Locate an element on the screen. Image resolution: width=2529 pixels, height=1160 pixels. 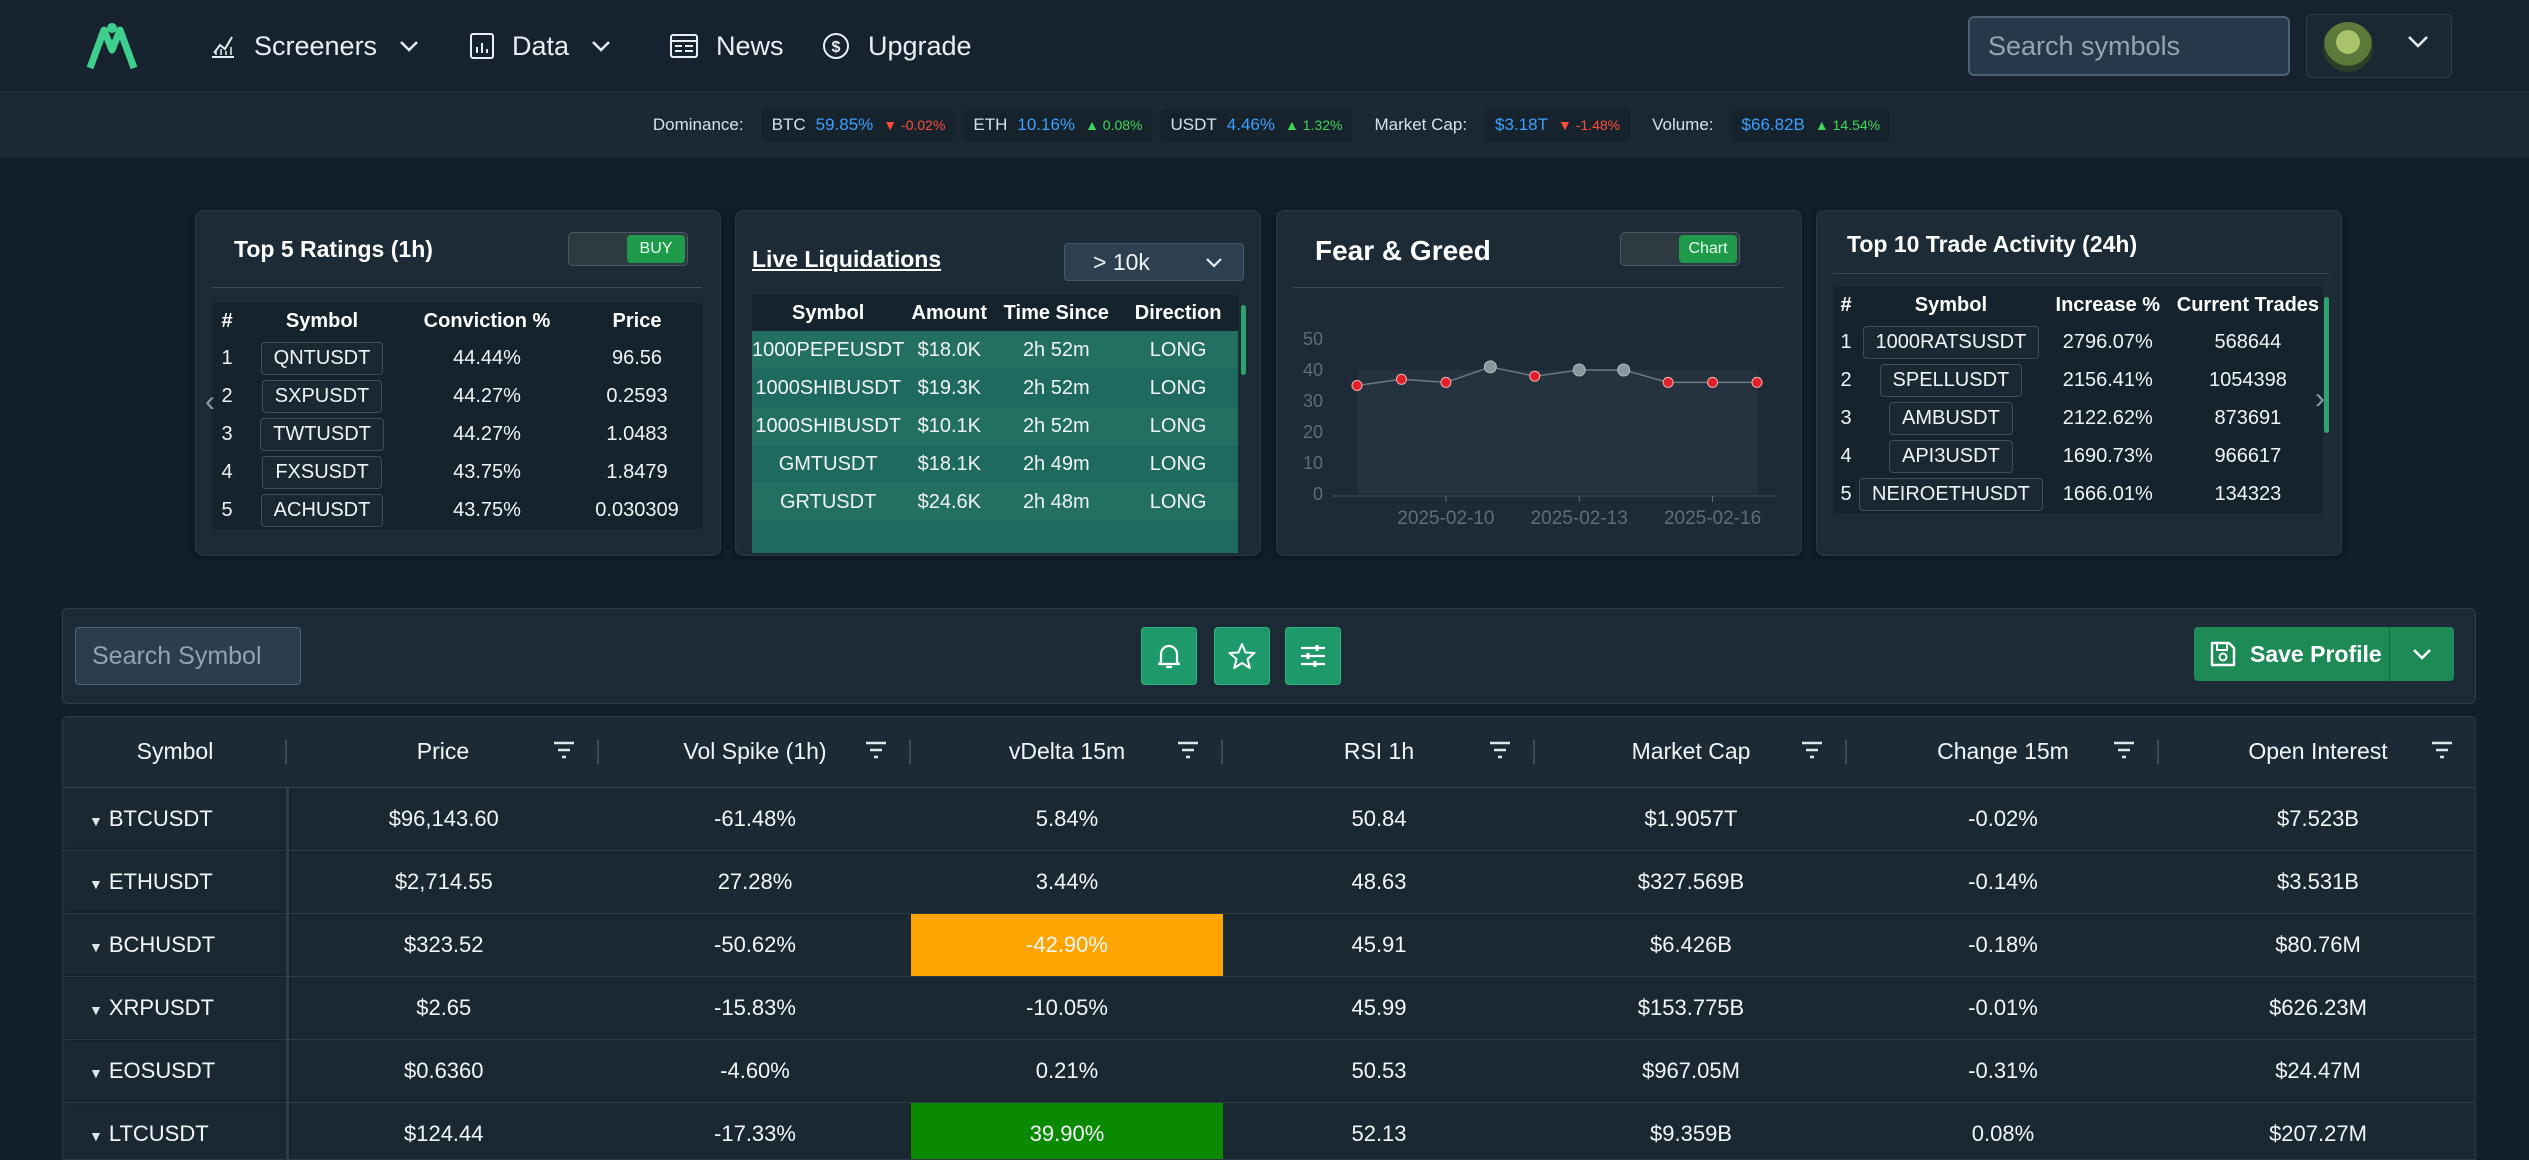
symbol-chip: ACHUSDT is located at coordinates (322, 510).